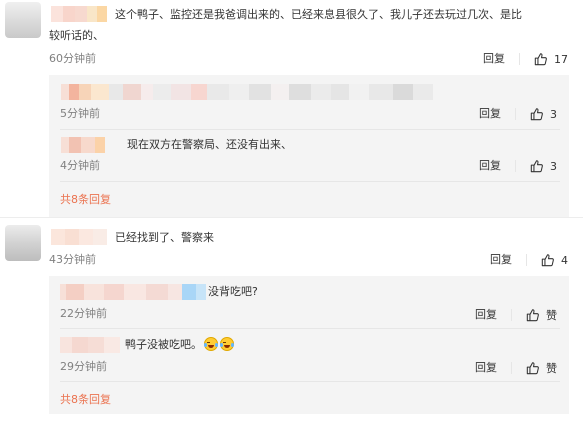 This screenshot has width=583, height=421. Describe the element at coordinates (83, 313) in the screenshot. I see `reply-time: 22分钟前` at that location.